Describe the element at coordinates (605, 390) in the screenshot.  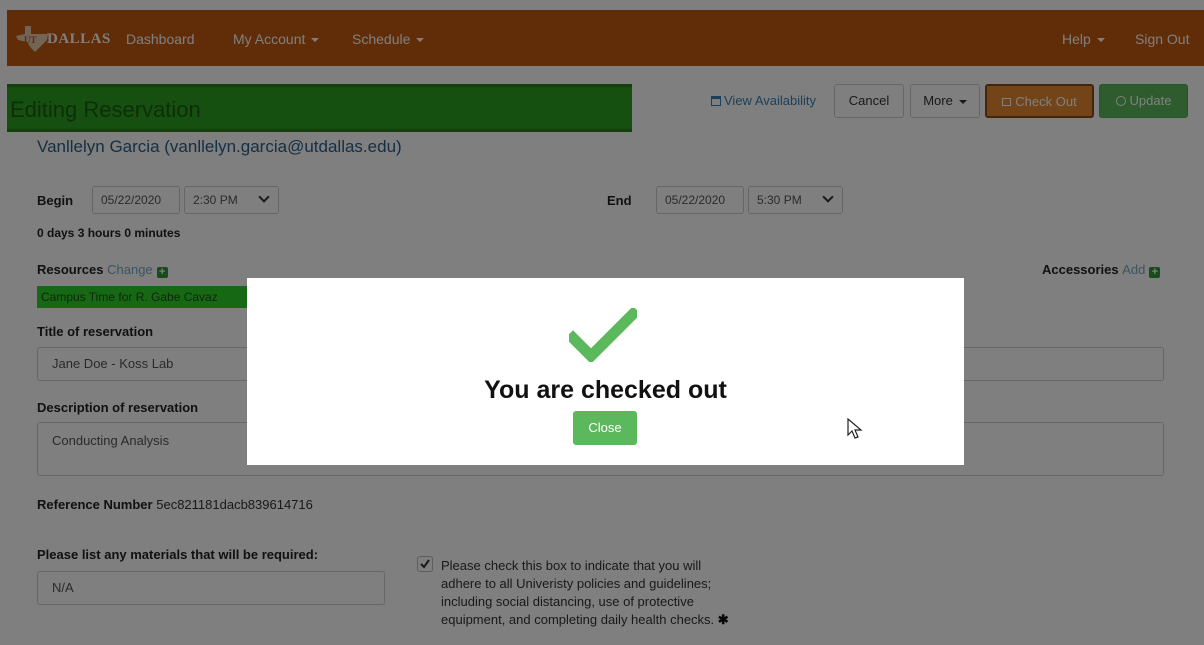
I see `modal-message: You are checked out` at that location.